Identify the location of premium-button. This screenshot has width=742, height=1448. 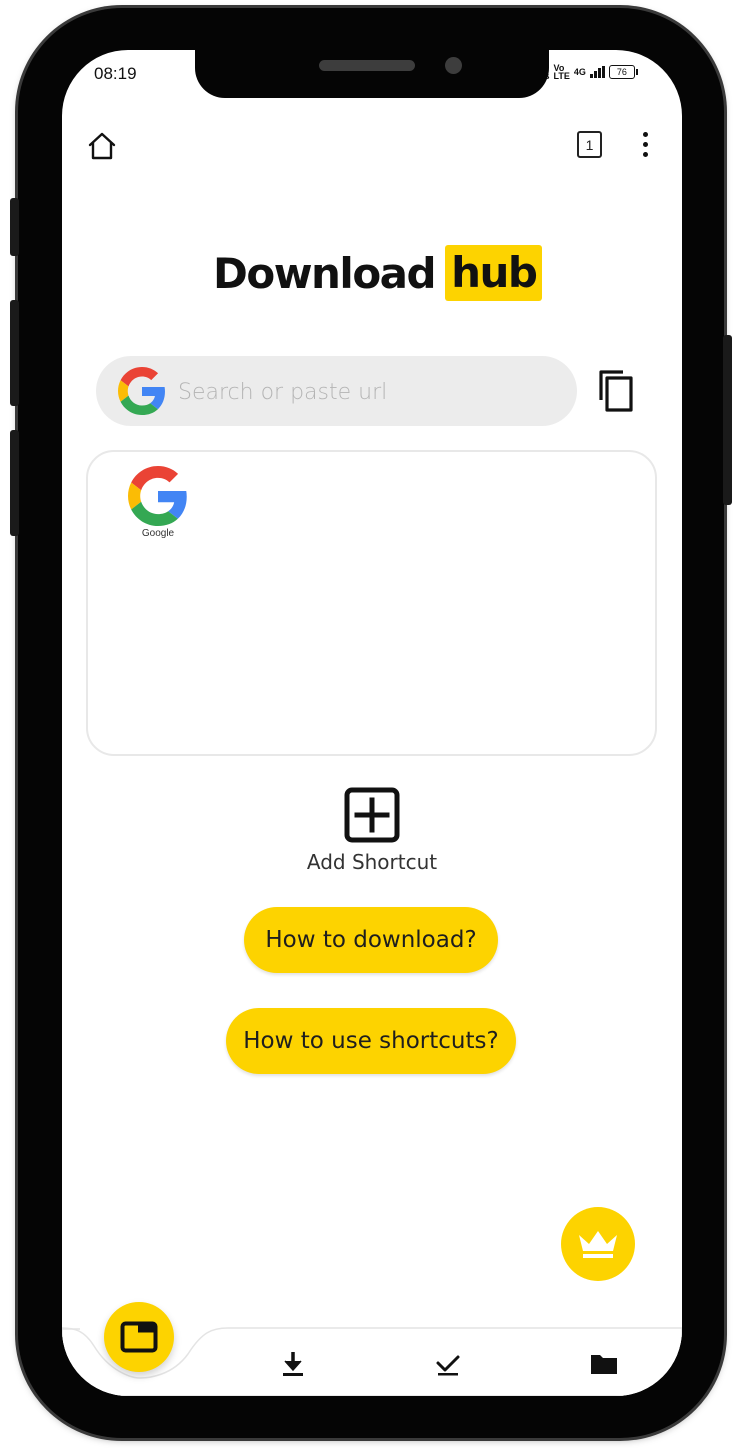
(598, 1244).